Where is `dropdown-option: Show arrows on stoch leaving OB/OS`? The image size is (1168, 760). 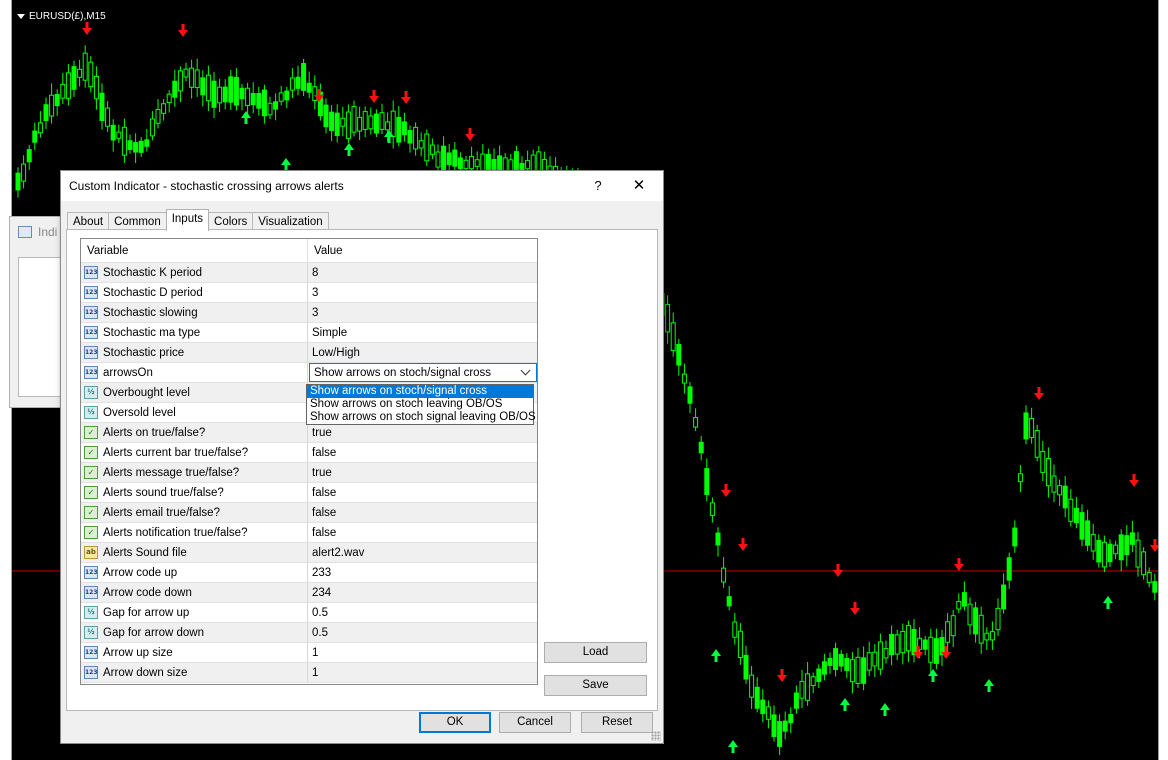
dropdown-option: Show arrows on stoch leaving OB/OS is located at coordinates (420, 404).